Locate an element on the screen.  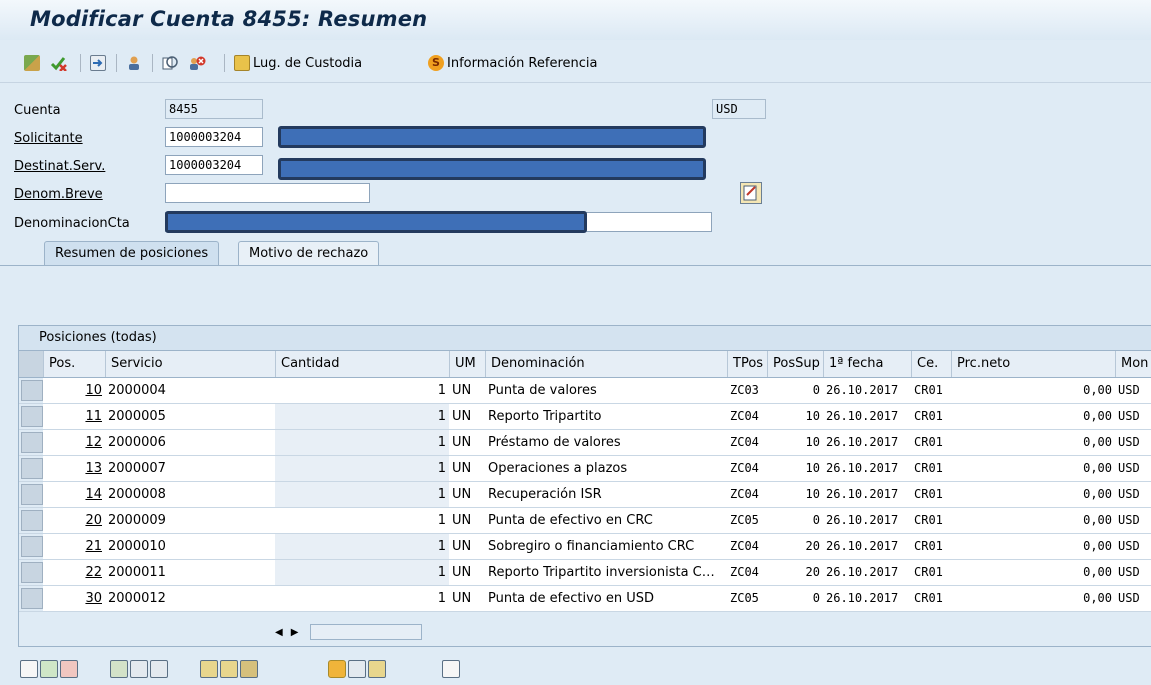
destinatario-label: Destinat.Serv. is located at coordinates (59, 166).